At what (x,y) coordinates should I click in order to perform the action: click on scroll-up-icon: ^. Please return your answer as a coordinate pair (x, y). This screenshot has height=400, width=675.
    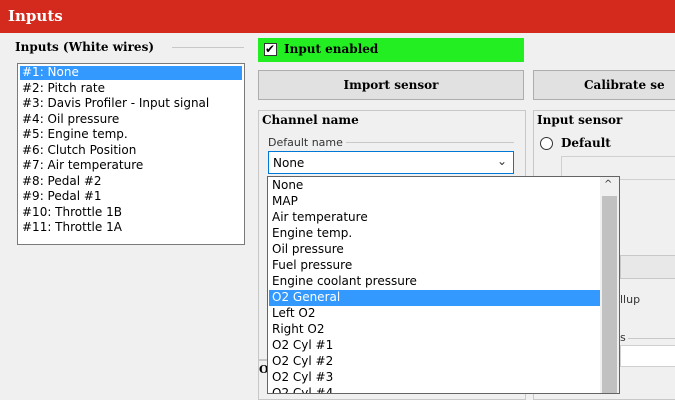
    Looking at the image, I should click on (608, 184).